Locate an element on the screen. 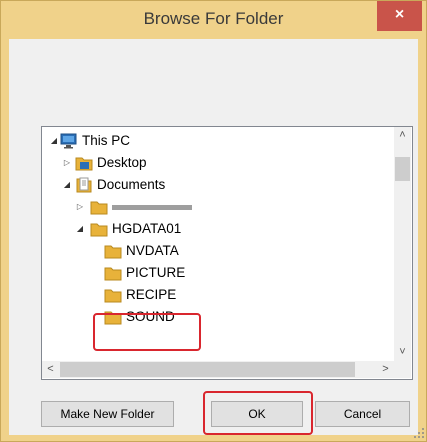  scroll-right-icon: > is located at coordinates (385, 369).